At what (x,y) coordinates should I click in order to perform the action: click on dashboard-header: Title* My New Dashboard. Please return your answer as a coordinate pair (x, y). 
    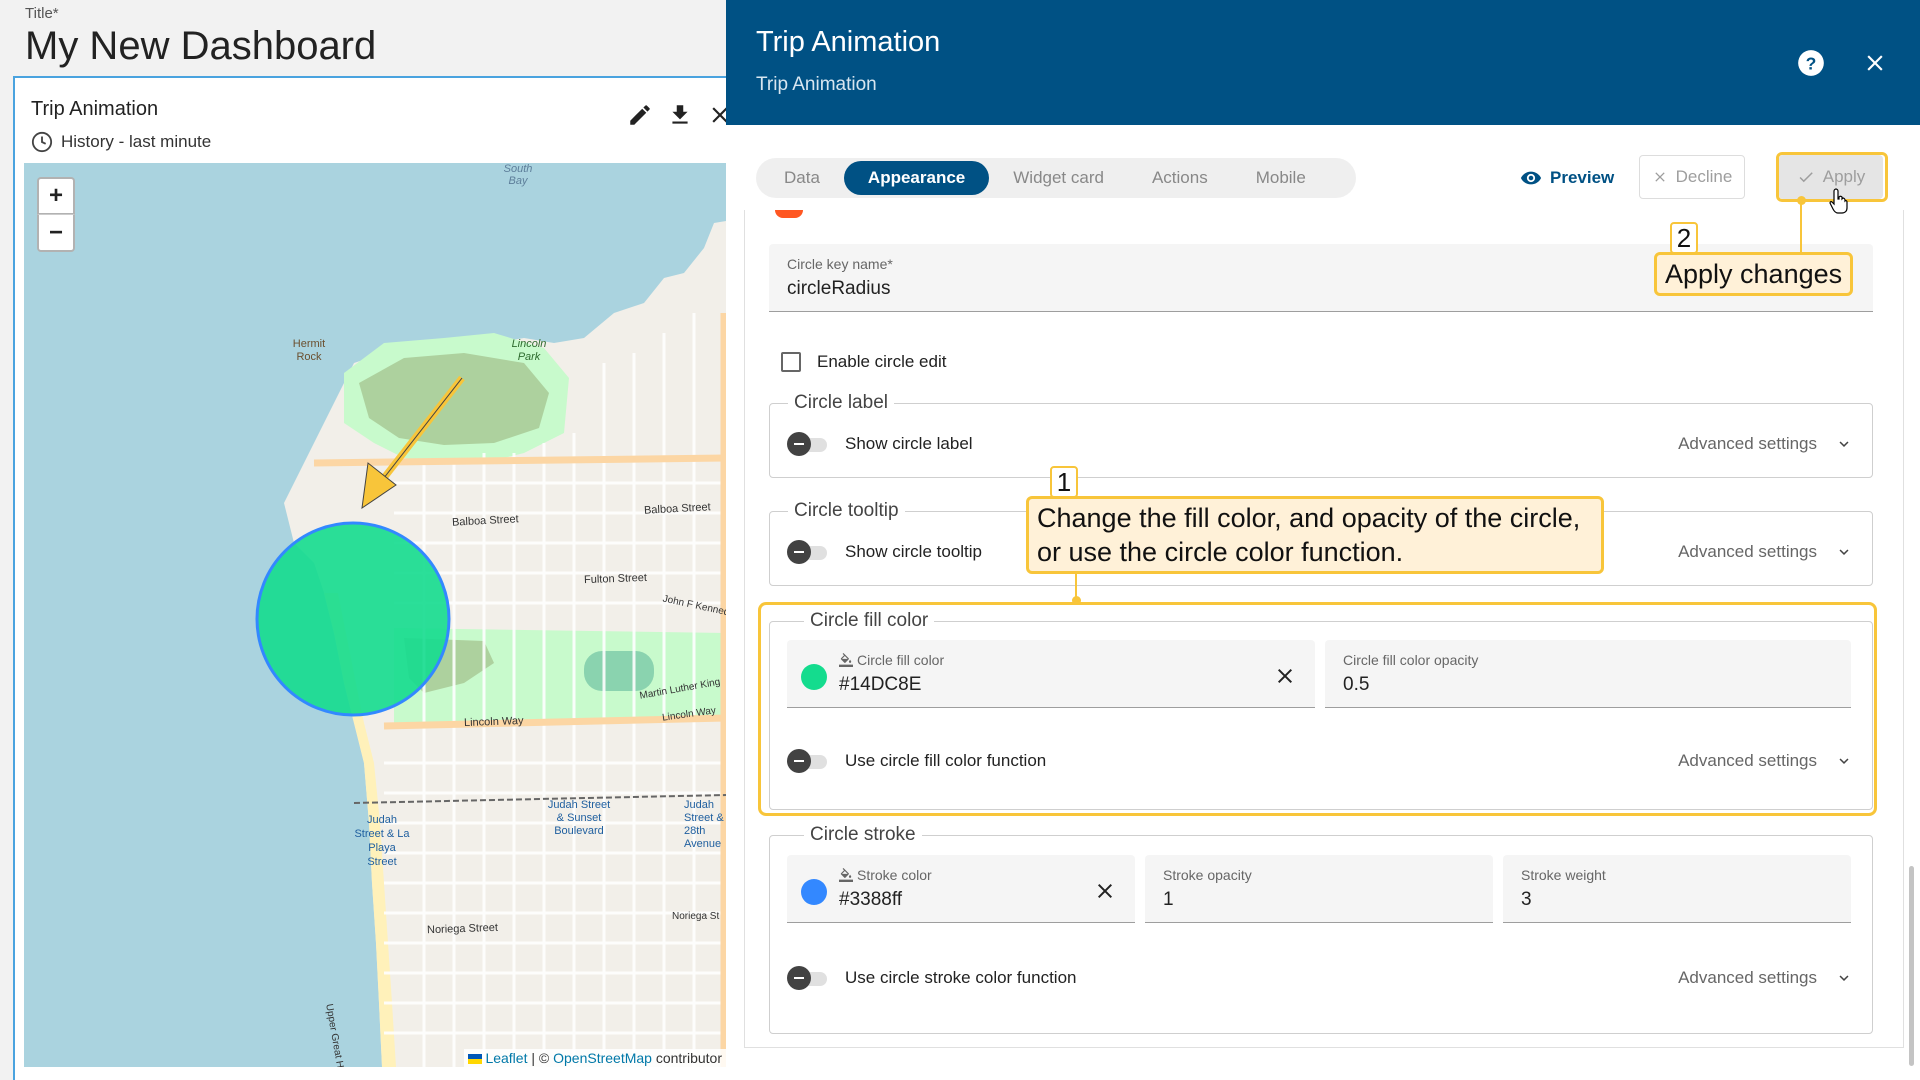
    Looking at the image, I should click on (363, 38).